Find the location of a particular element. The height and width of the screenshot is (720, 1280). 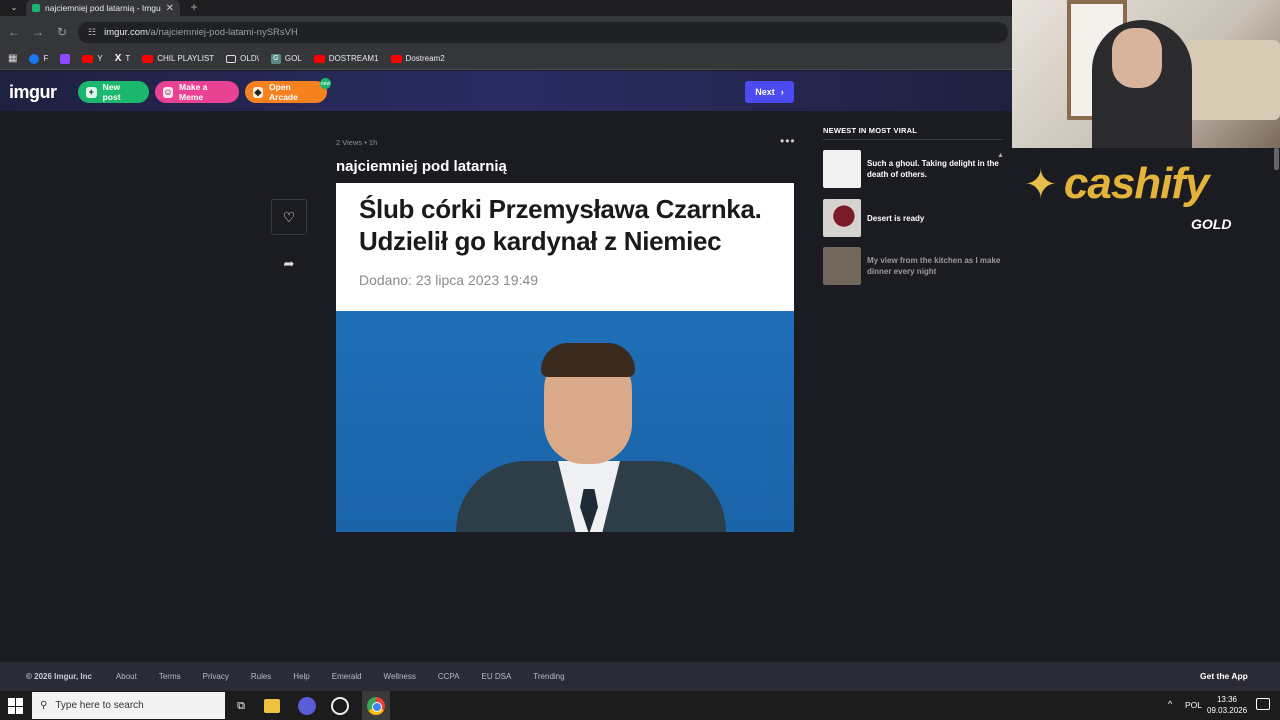

bookmark-dostream2: Dostream2 is located at coordinates (417, 58).